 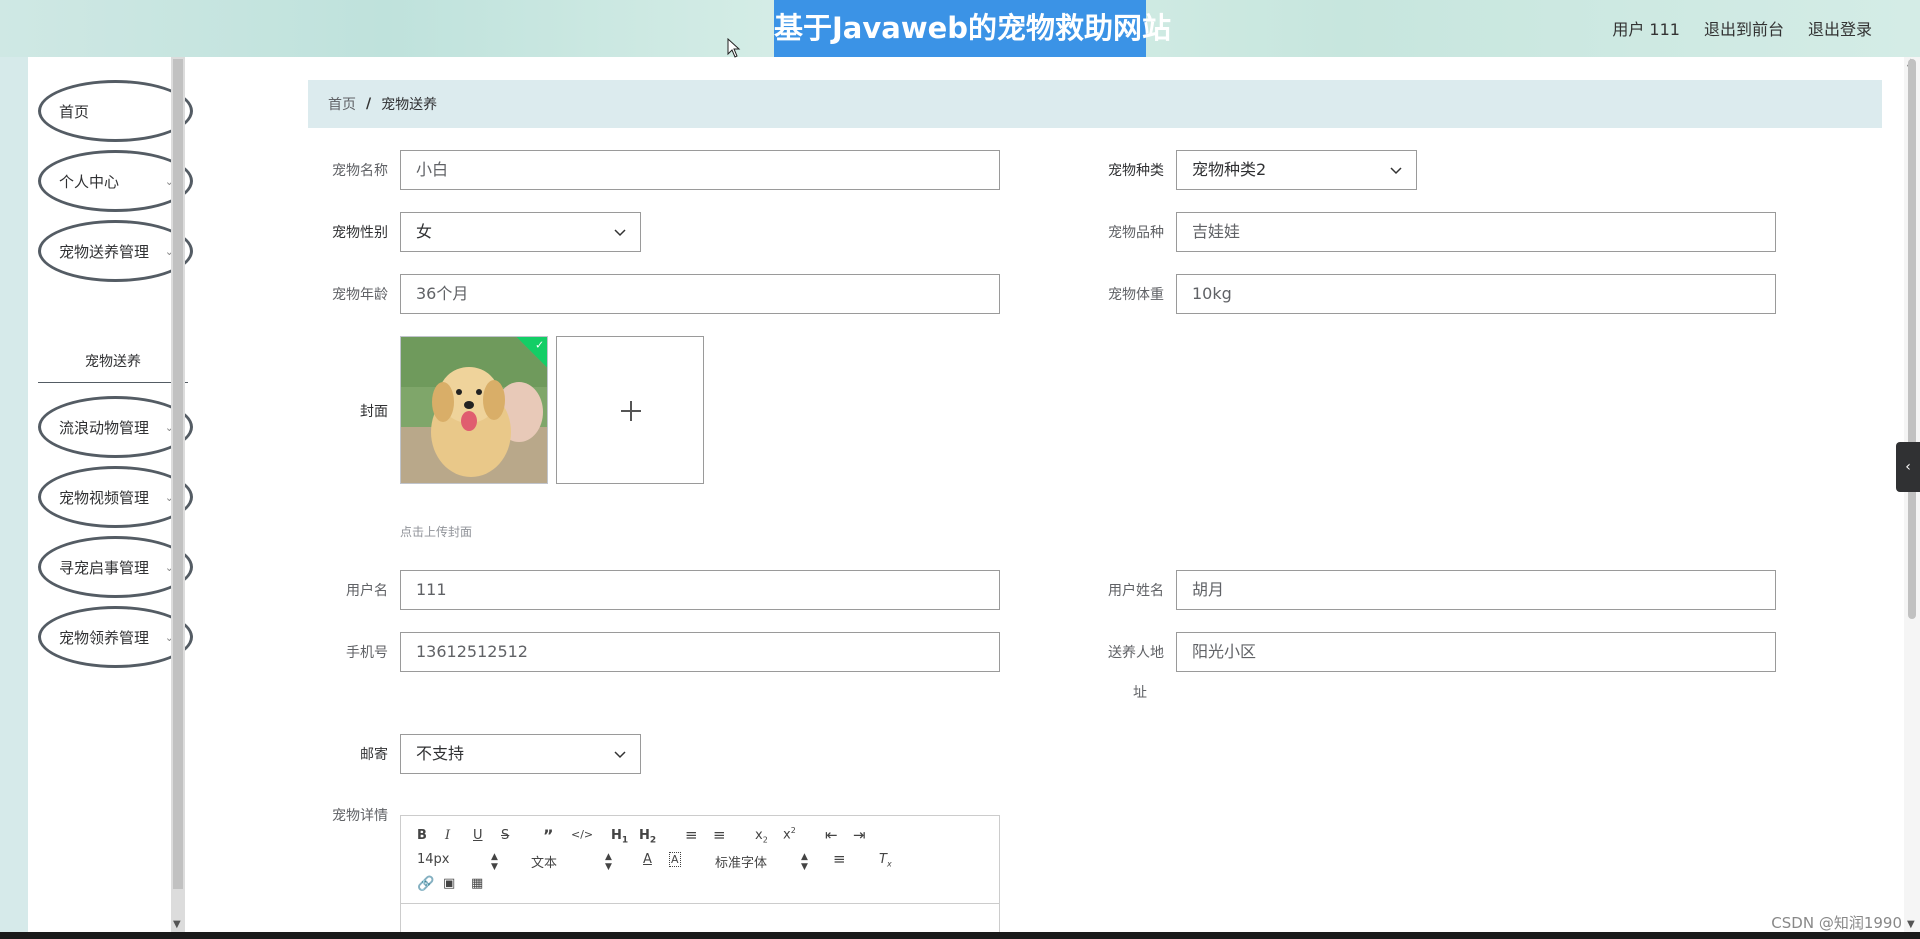 What do you see at coordinates (422, 835) in the screenshot?
I see `bold-icon: B` at bounding box center [422, 835].